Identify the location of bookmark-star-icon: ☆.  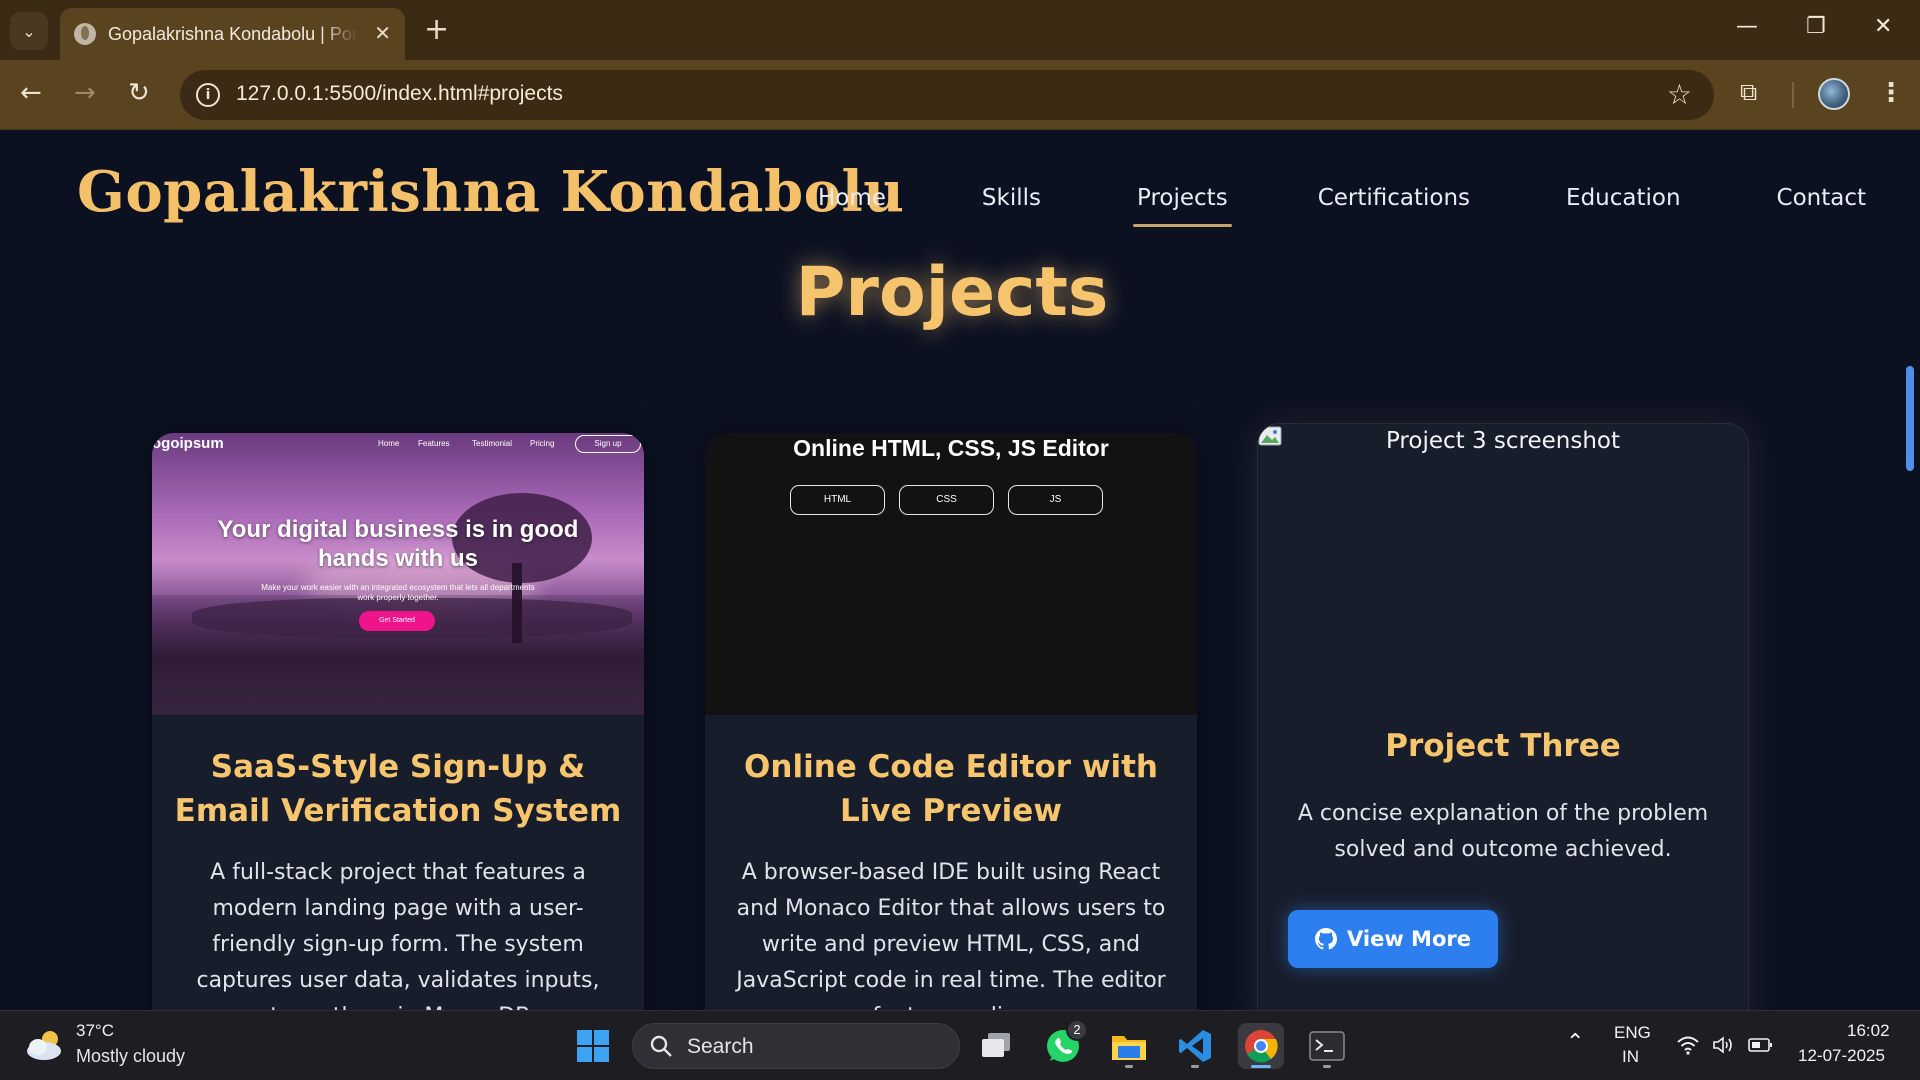
(1679, 94).